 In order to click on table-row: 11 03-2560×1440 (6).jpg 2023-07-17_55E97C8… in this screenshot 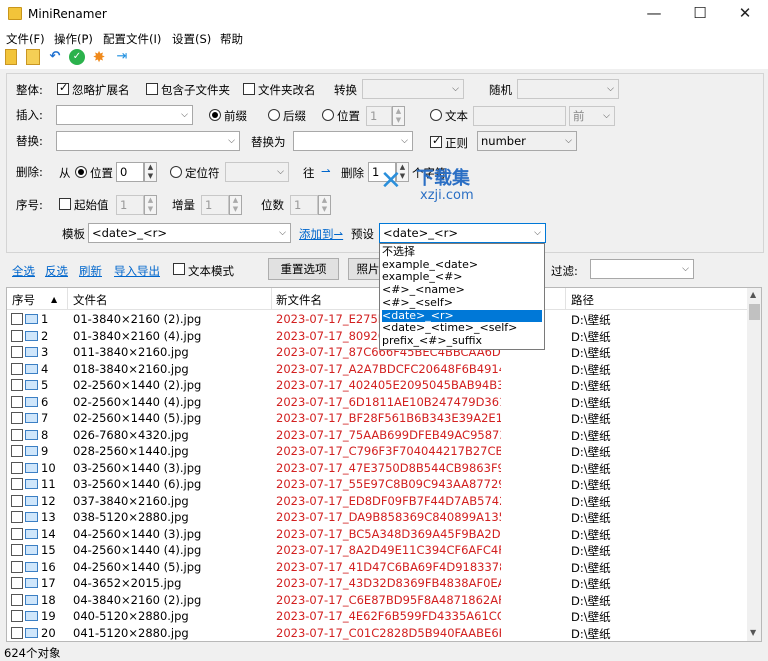, I will do `click(377, 484)`.